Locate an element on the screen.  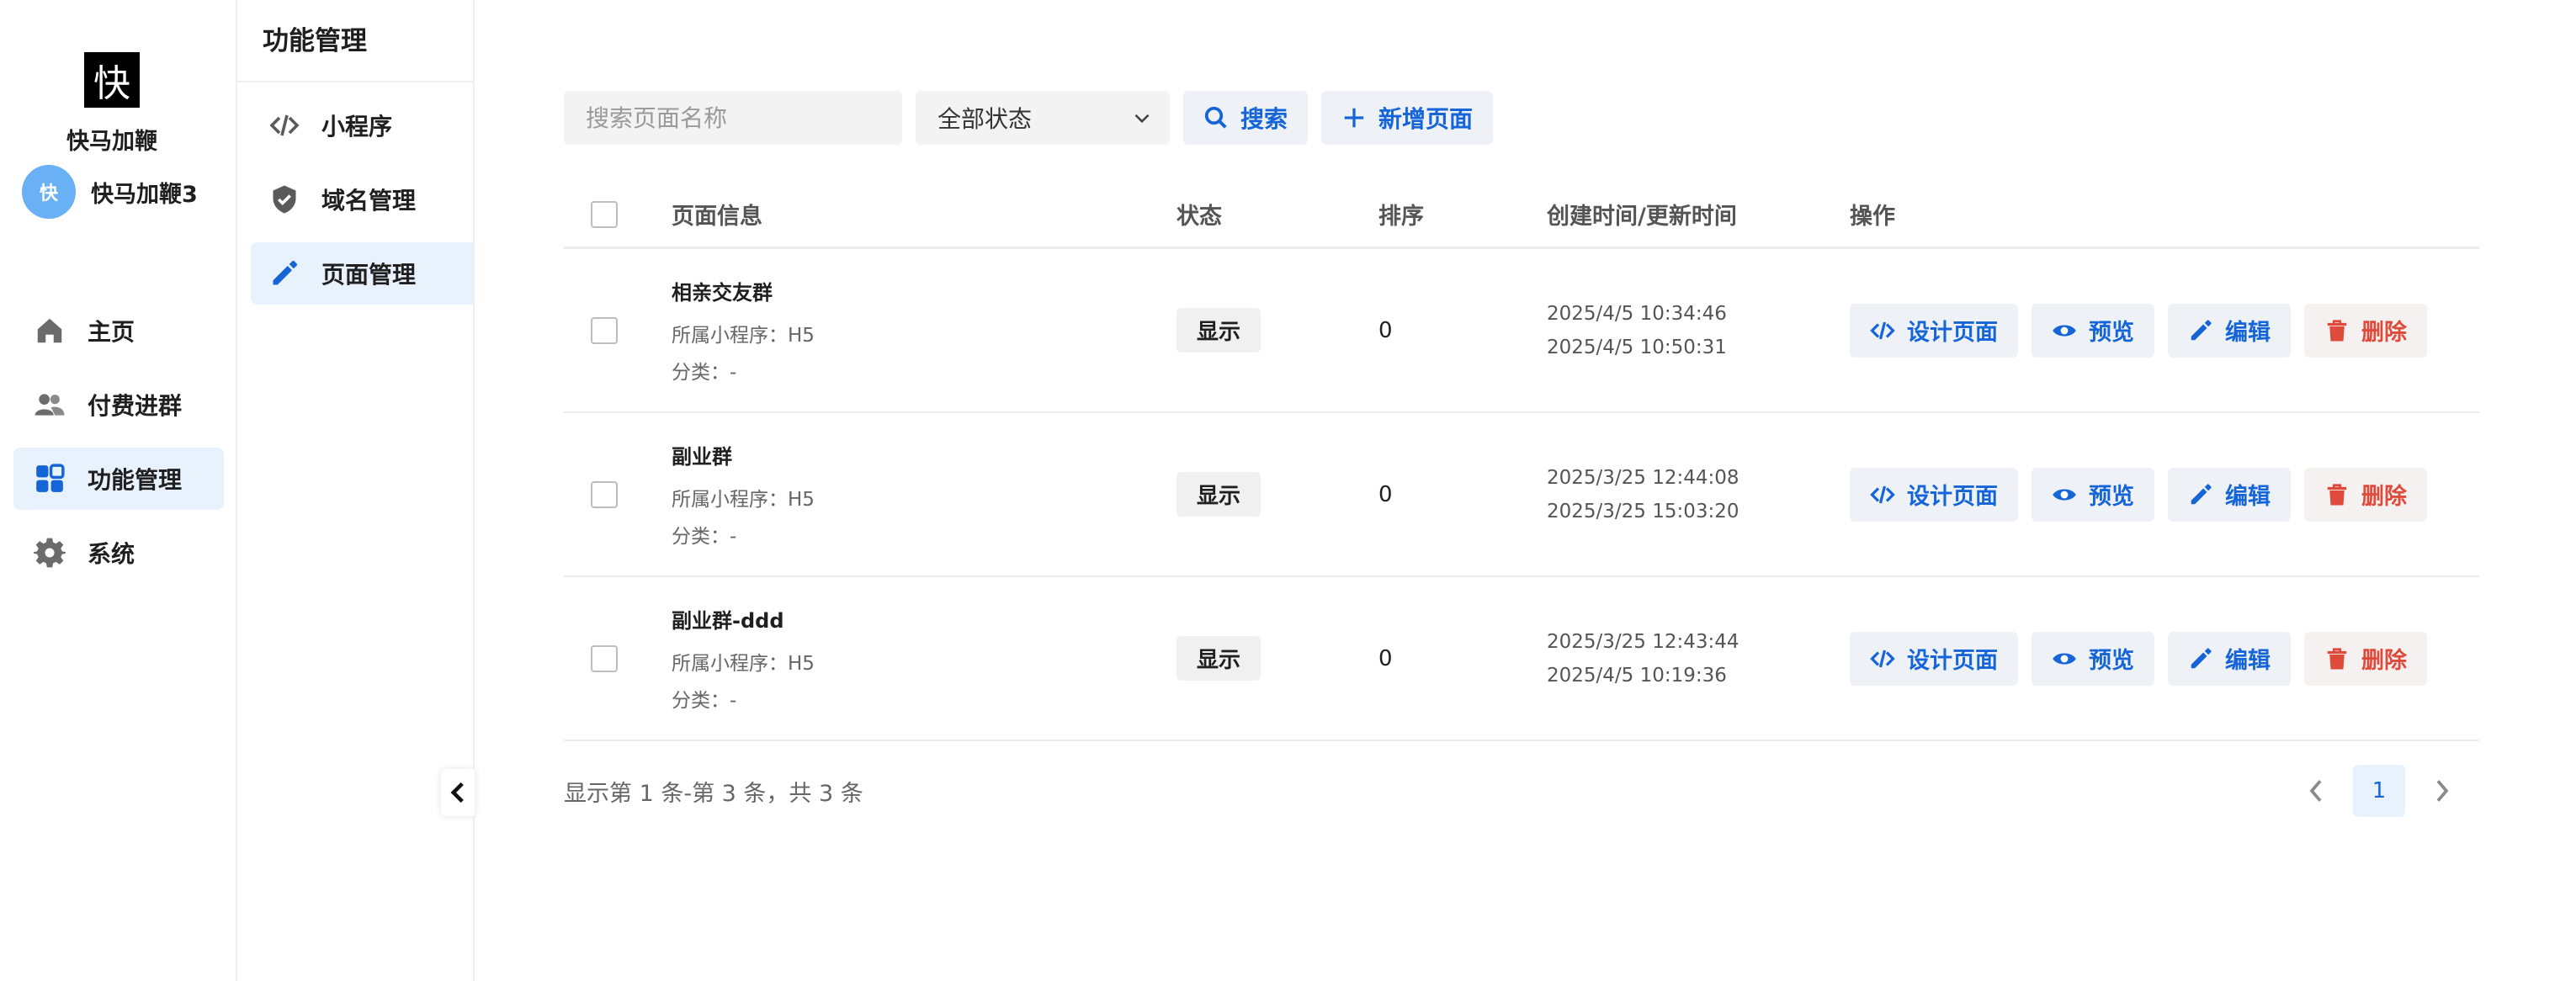
nav-item-label: 功能管理 is located at coordinates (135, 480).